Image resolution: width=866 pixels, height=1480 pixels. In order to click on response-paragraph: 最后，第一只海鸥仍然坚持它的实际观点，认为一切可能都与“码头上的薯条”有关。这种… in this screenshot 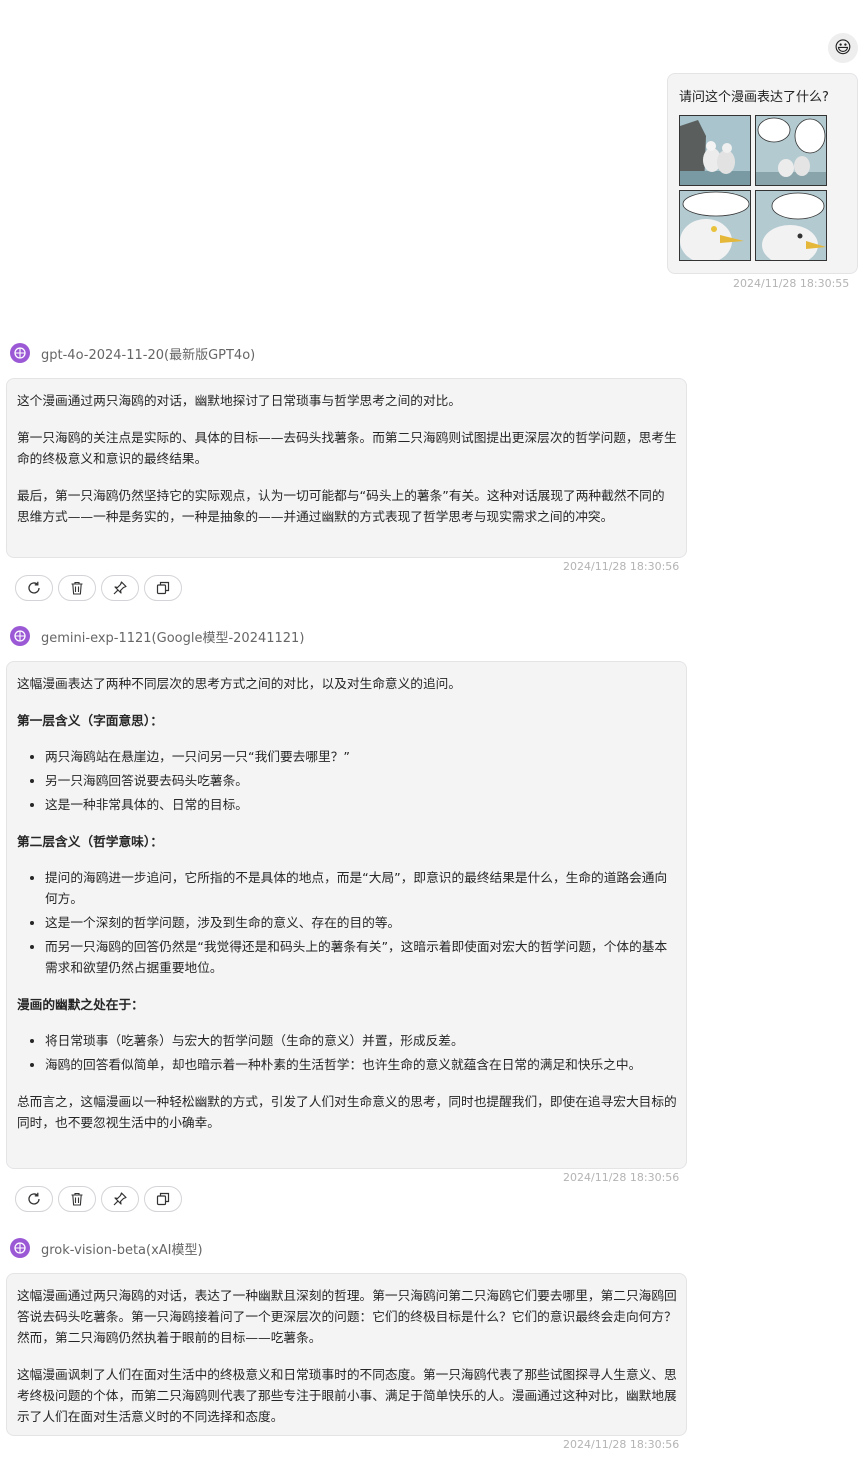, I will do `click(341, 506)`.